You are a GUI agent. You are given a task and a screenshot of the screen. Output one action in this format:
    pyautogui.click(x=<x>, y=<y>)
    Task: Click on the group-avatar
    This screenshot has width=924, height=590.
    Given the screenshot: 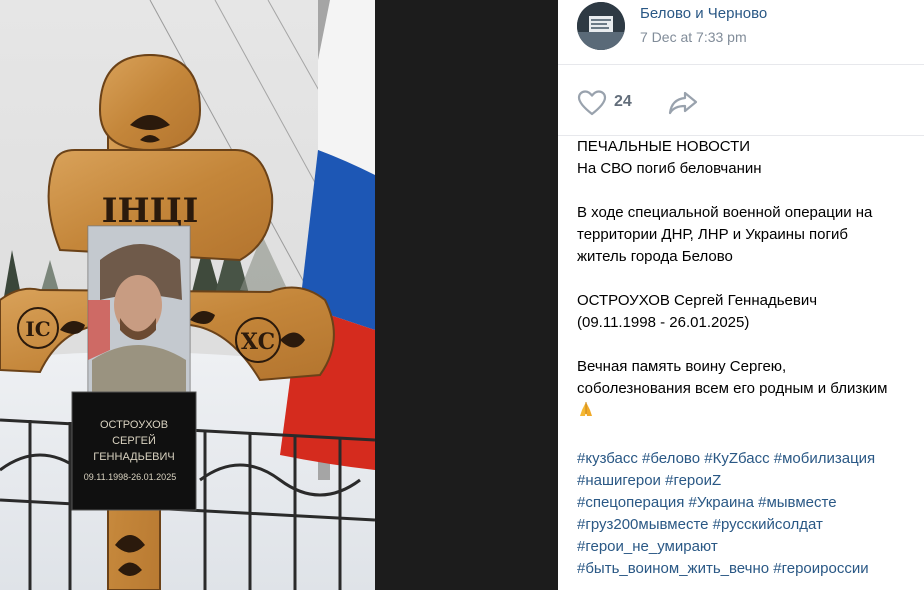 What is the action you would take?
    pyautogui.click(x=601, y=26)
    